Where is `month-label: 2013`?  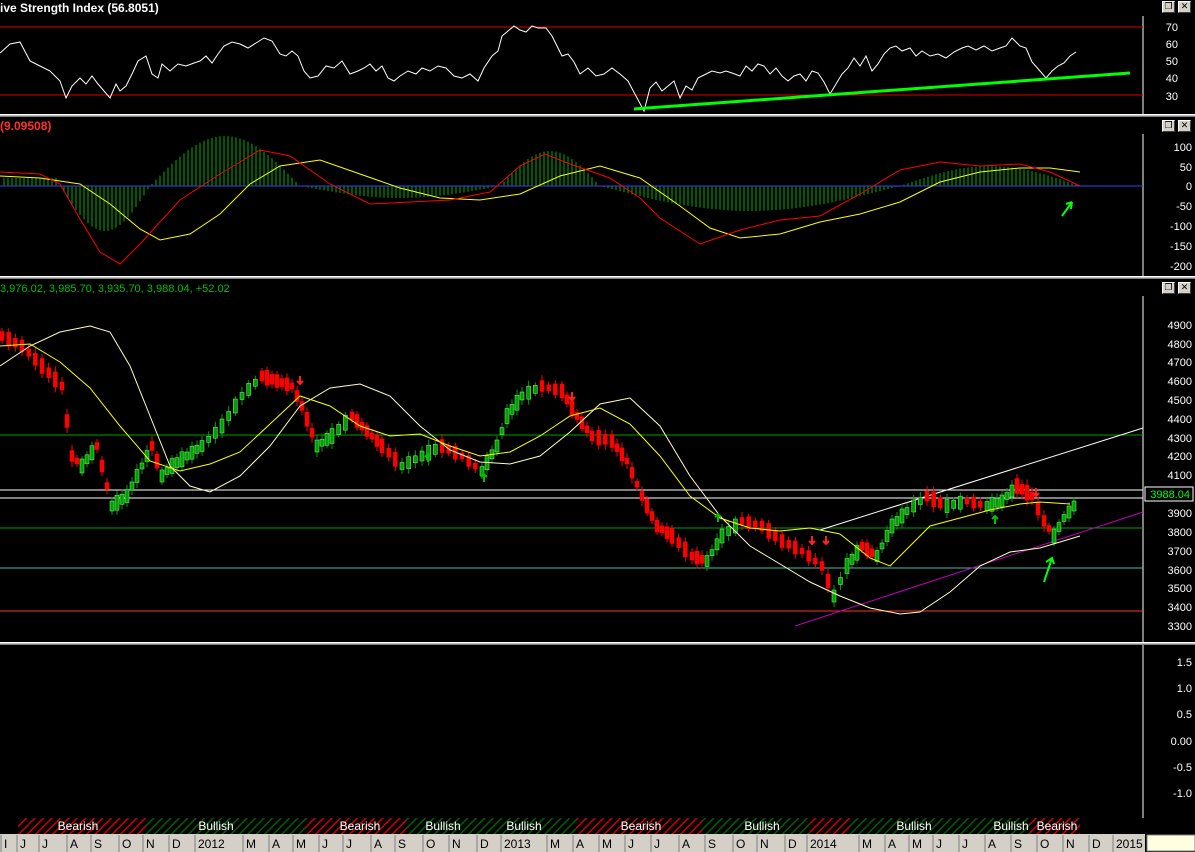
month-label: 2013 is located at coordinates (517, 844).